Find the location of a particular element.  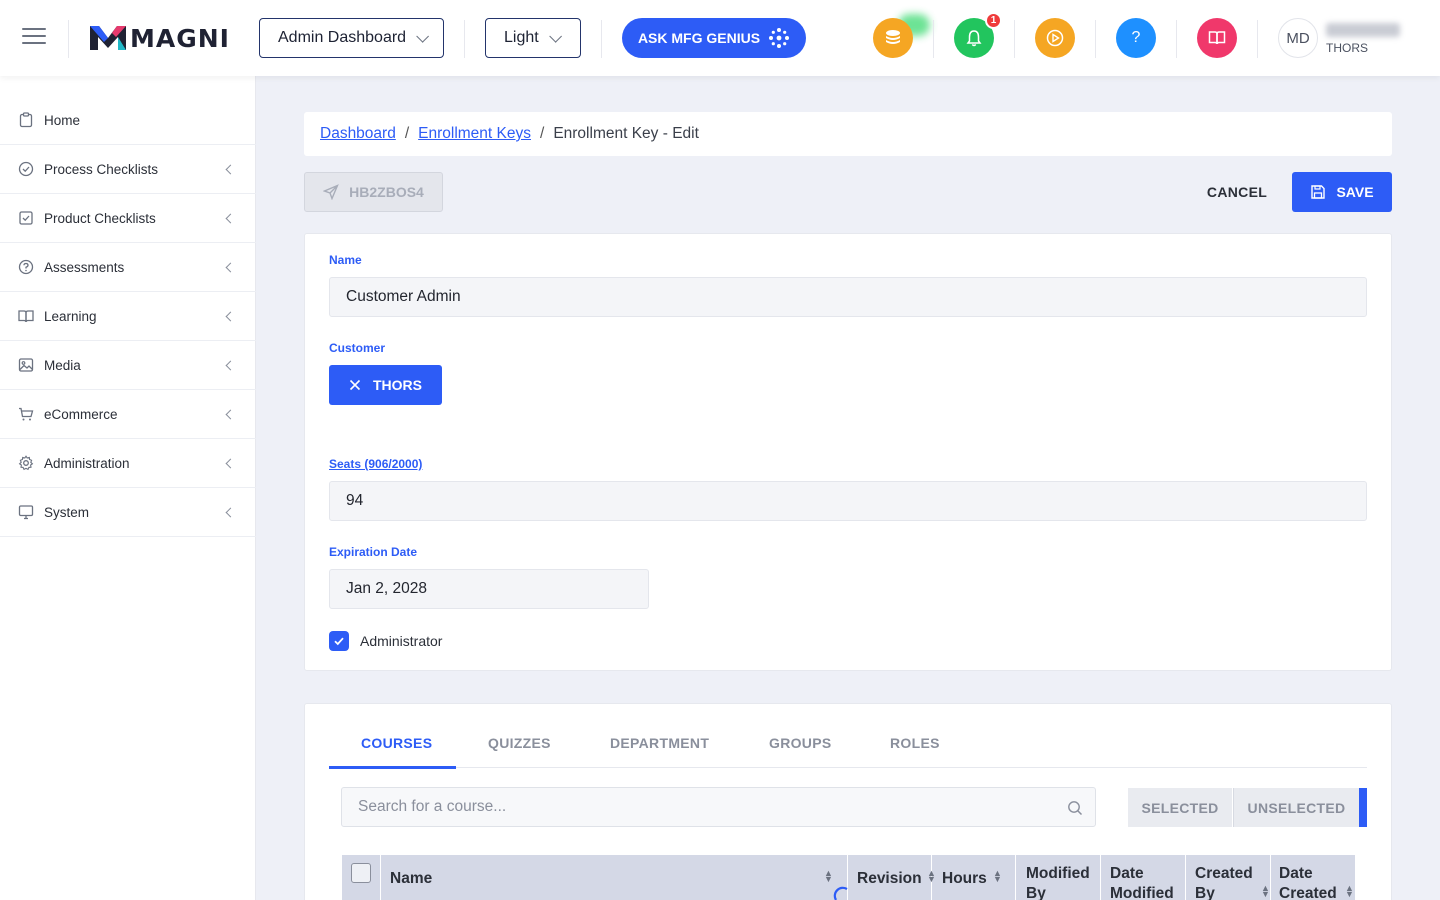

save-button: SAVE is located at coordinates (1342, 192).